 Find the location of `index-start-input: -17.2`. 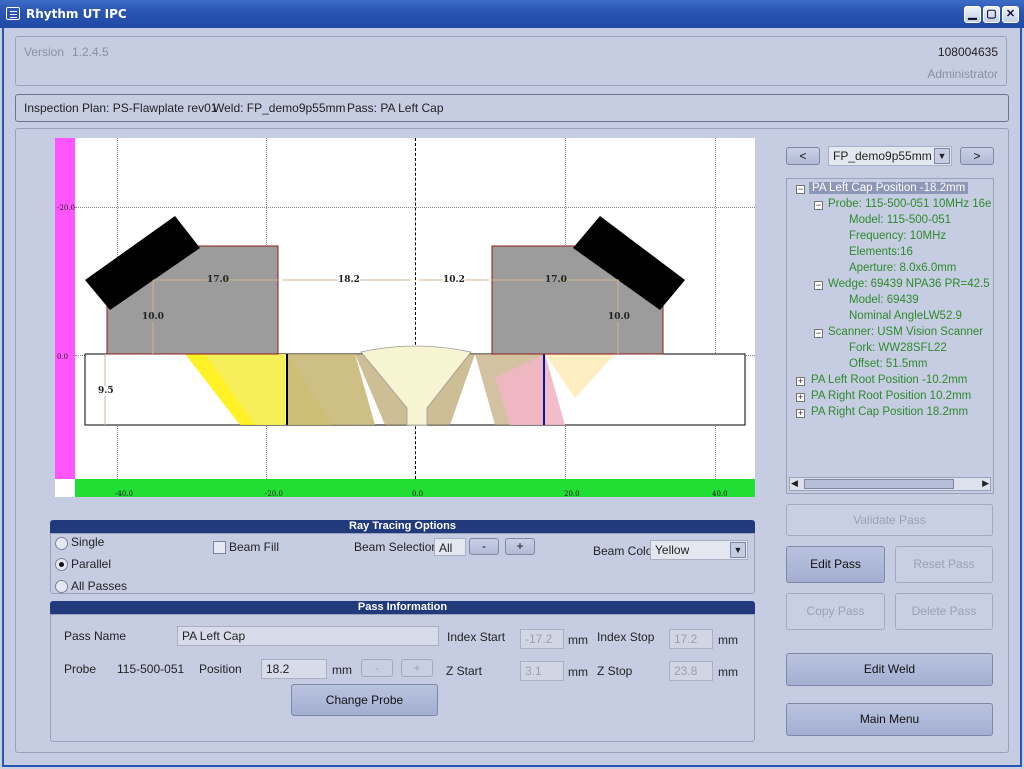

index-start-input: -17.2 is located at coordinates (542, 639).